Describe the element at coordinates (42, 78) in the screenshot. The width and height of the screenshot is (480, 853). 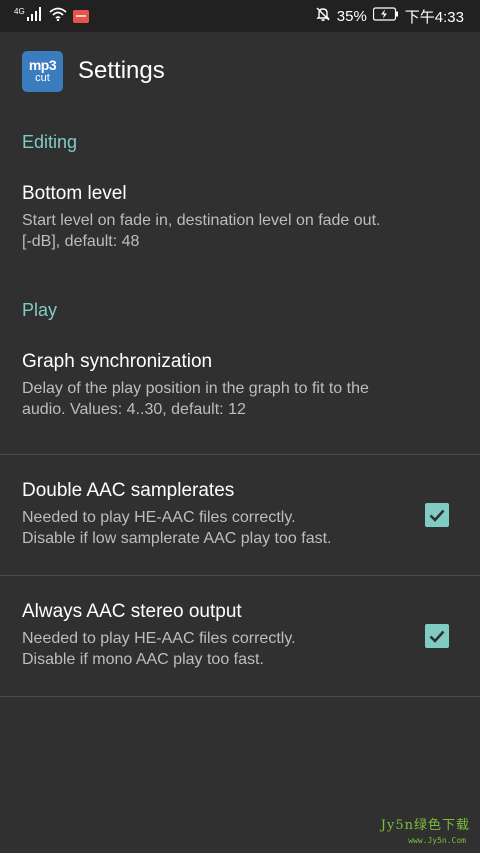
I see `logo-text-bottom: cut` at that location.